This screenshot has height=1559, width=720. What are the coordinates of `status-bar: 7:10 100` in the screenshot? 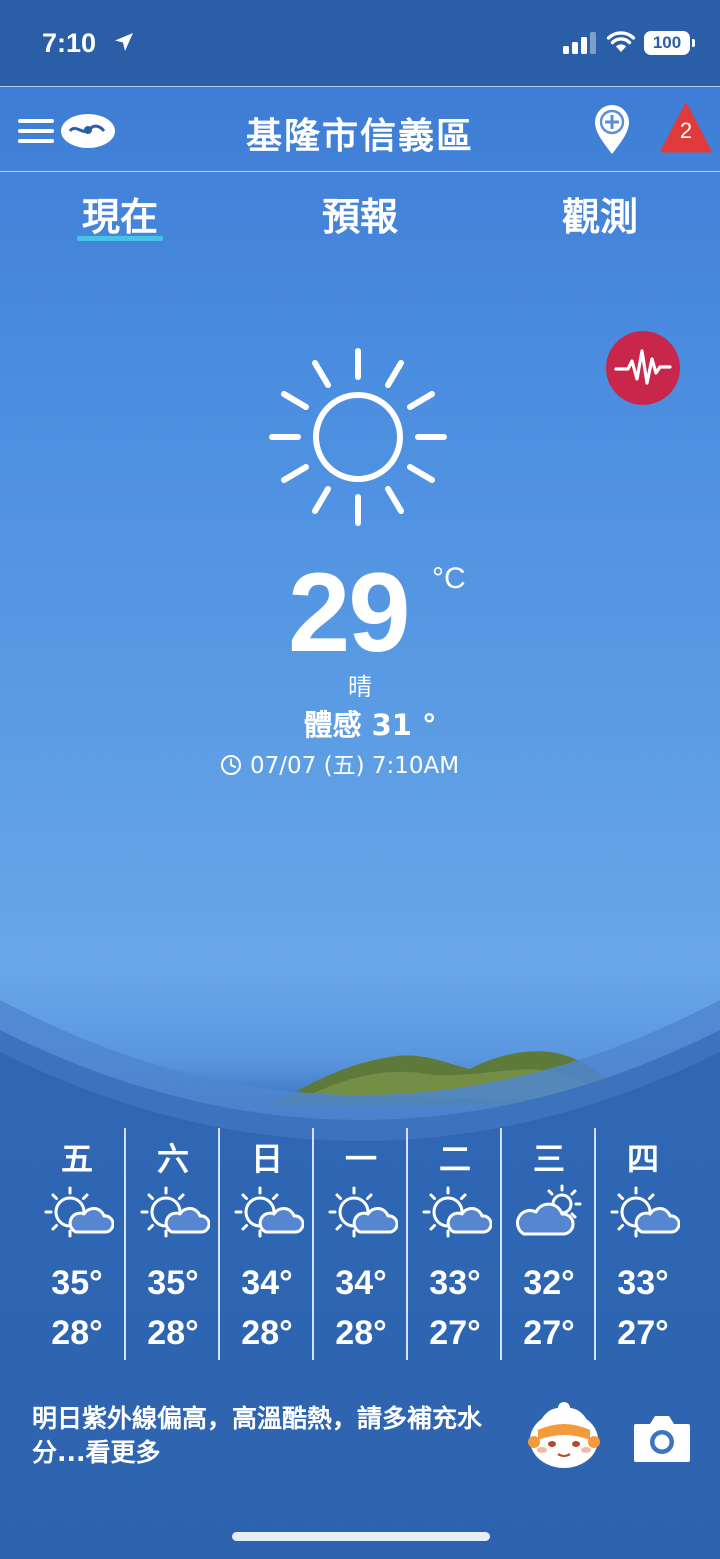 It's located at (360, 43).